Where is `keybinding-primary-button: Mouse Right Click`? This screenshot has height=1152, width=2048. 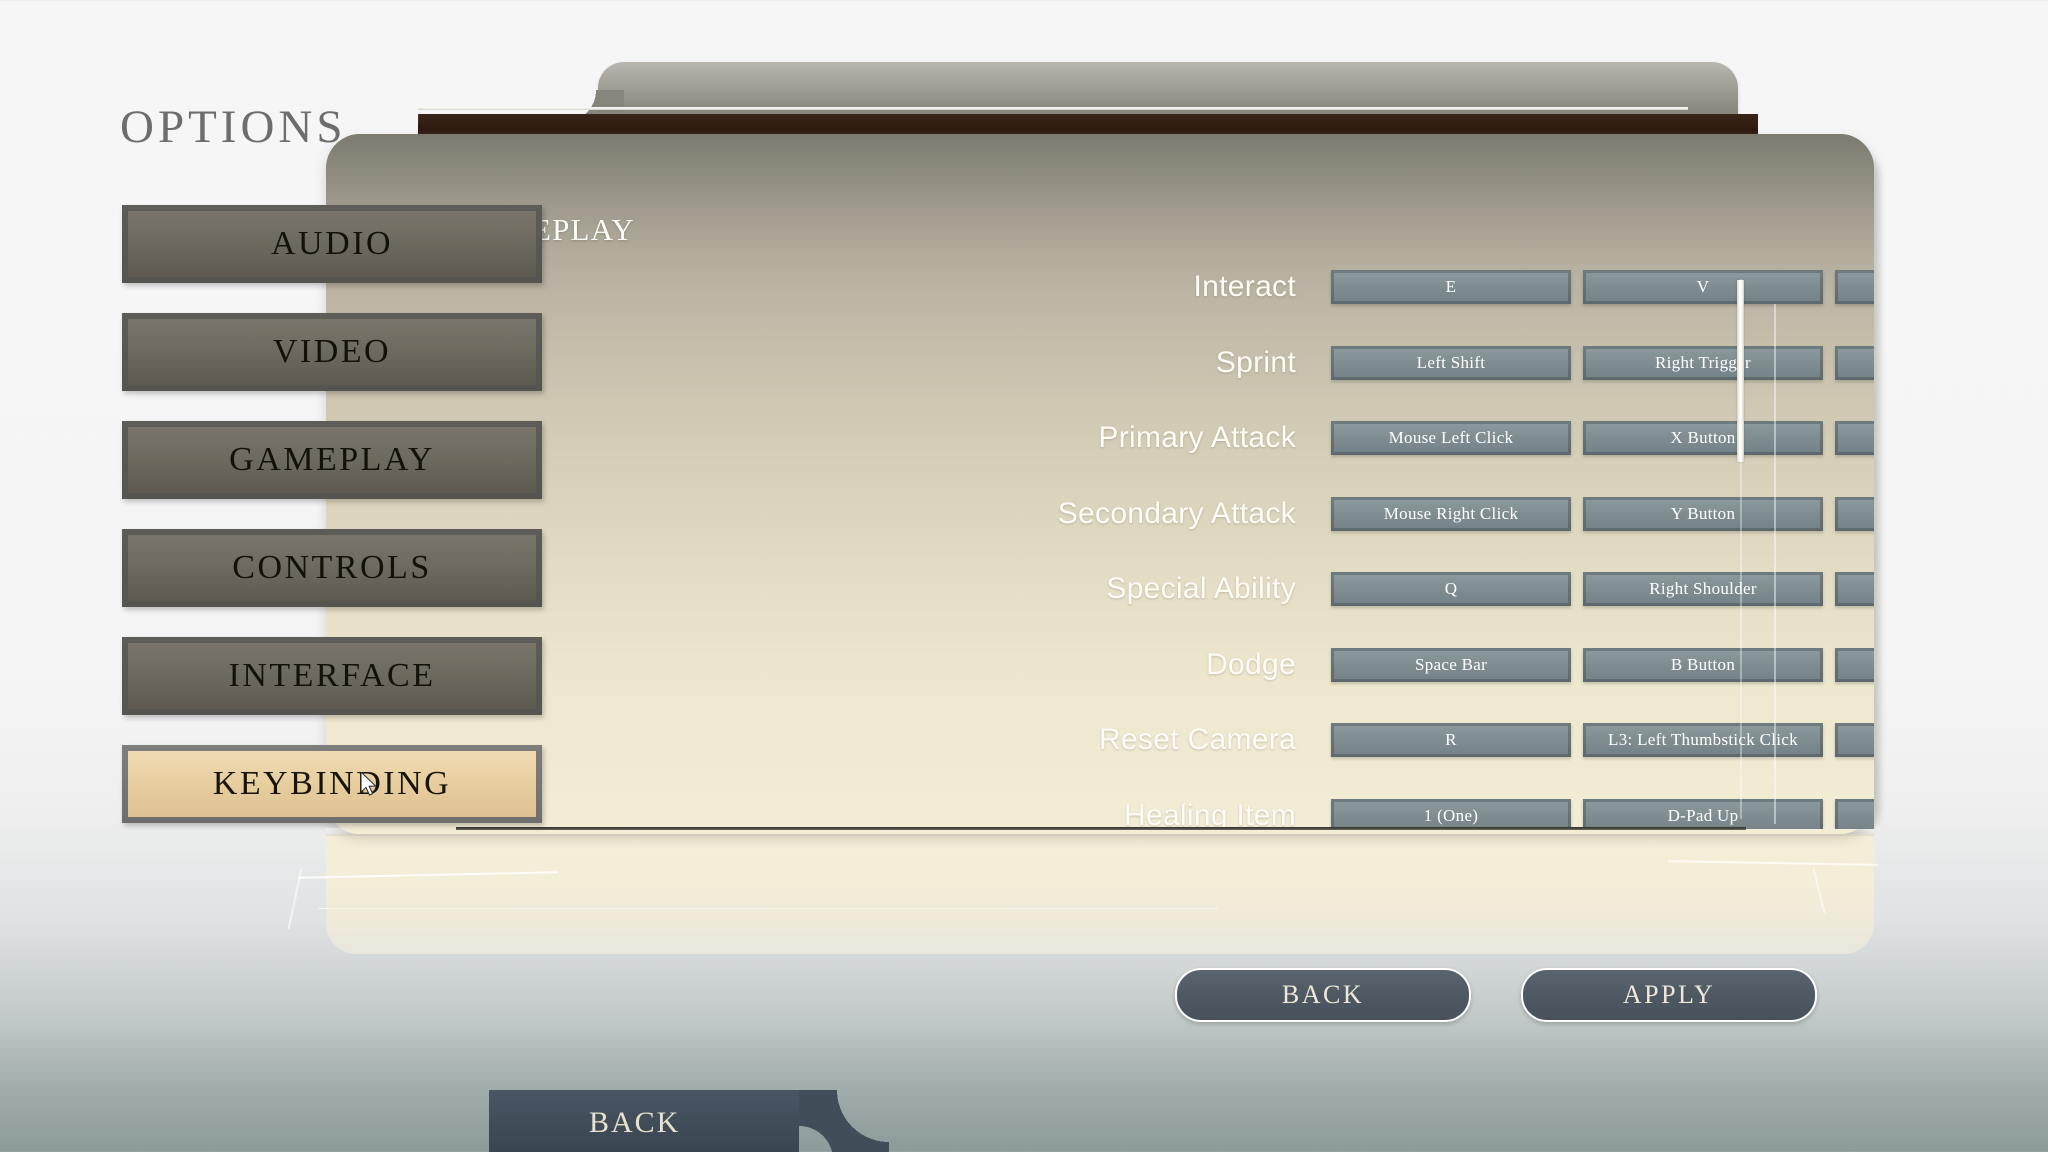
keybinding-primary-button: Mouse Right Click is located at coordinates (1451, 513).